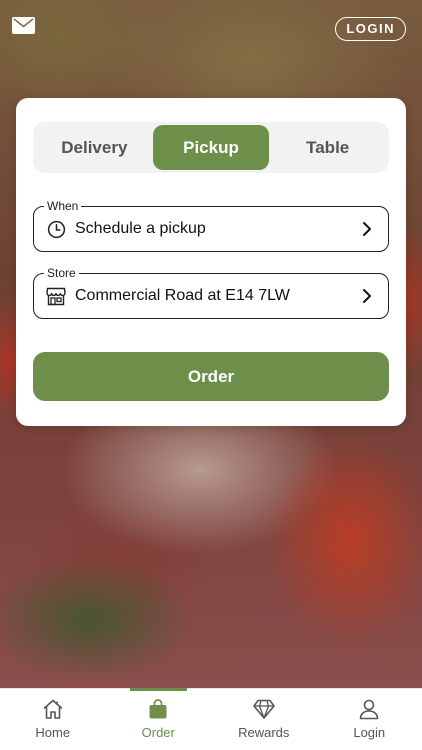 The width and height of the screenshot is (422, 750). Describe the element at coordinates (158, 709) in the screenshot. I see `bag-icon` at that location.